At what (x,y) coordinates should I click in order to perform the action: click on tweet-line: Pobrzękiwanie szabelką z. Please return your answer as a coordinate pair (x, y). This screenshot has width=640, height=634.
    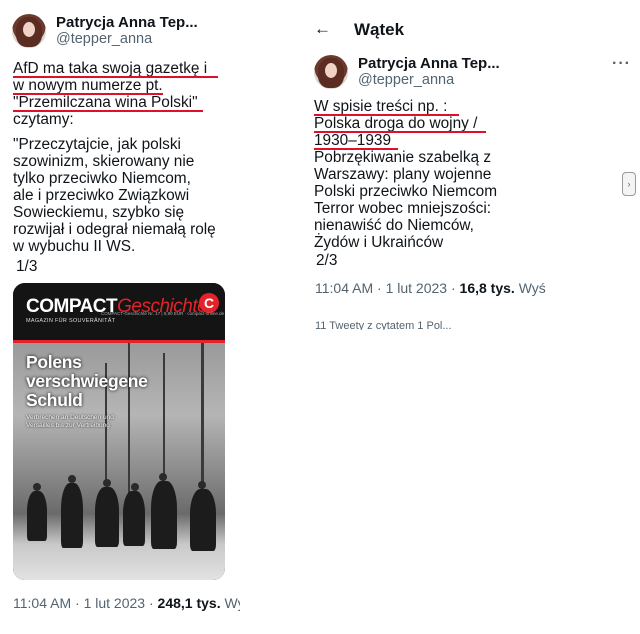
    Looking at the image, I should click on (403, 157).